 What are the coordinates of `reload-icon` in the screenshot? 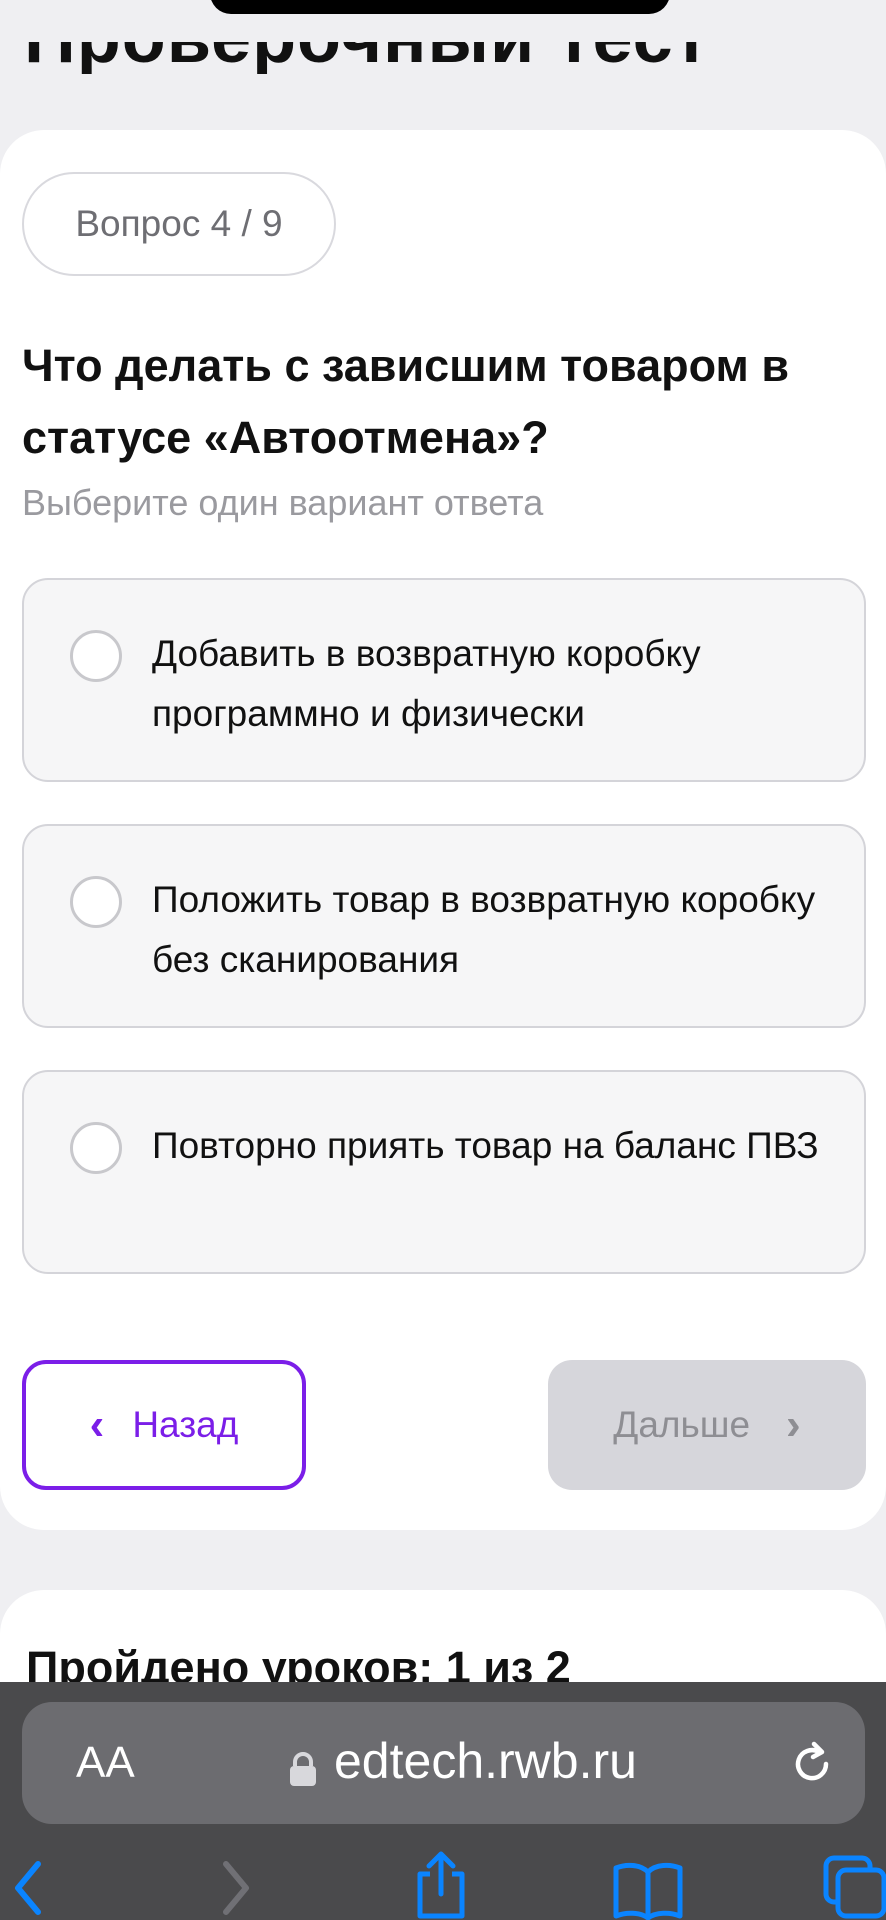 It's located at (812, 1764).